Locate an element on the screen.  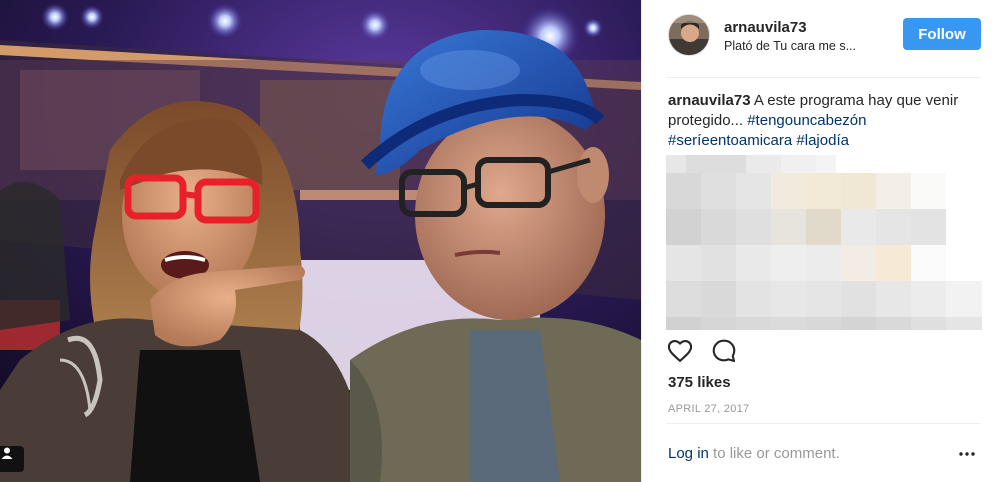
hashtag-link: #seríeentoamicara is located at coordinates (730, 140).